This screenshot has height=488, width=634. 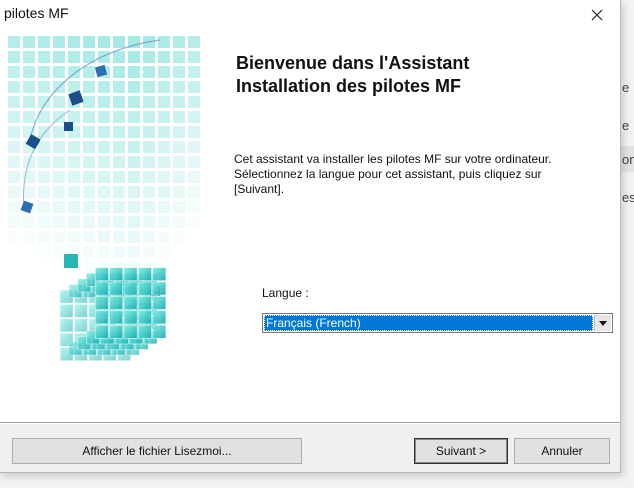 I want to click on window-title: pilotes MF, so click(x=36, y=13).